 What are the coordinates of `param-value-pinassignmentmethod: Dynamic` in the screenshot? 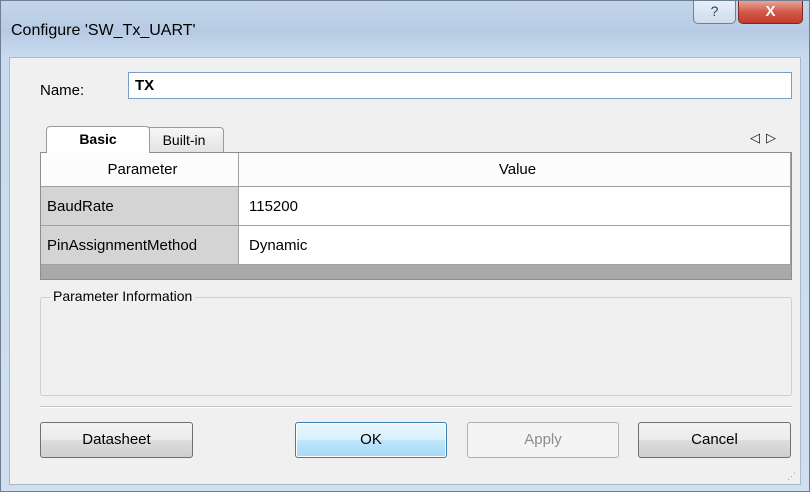 It's located at (515, 245).